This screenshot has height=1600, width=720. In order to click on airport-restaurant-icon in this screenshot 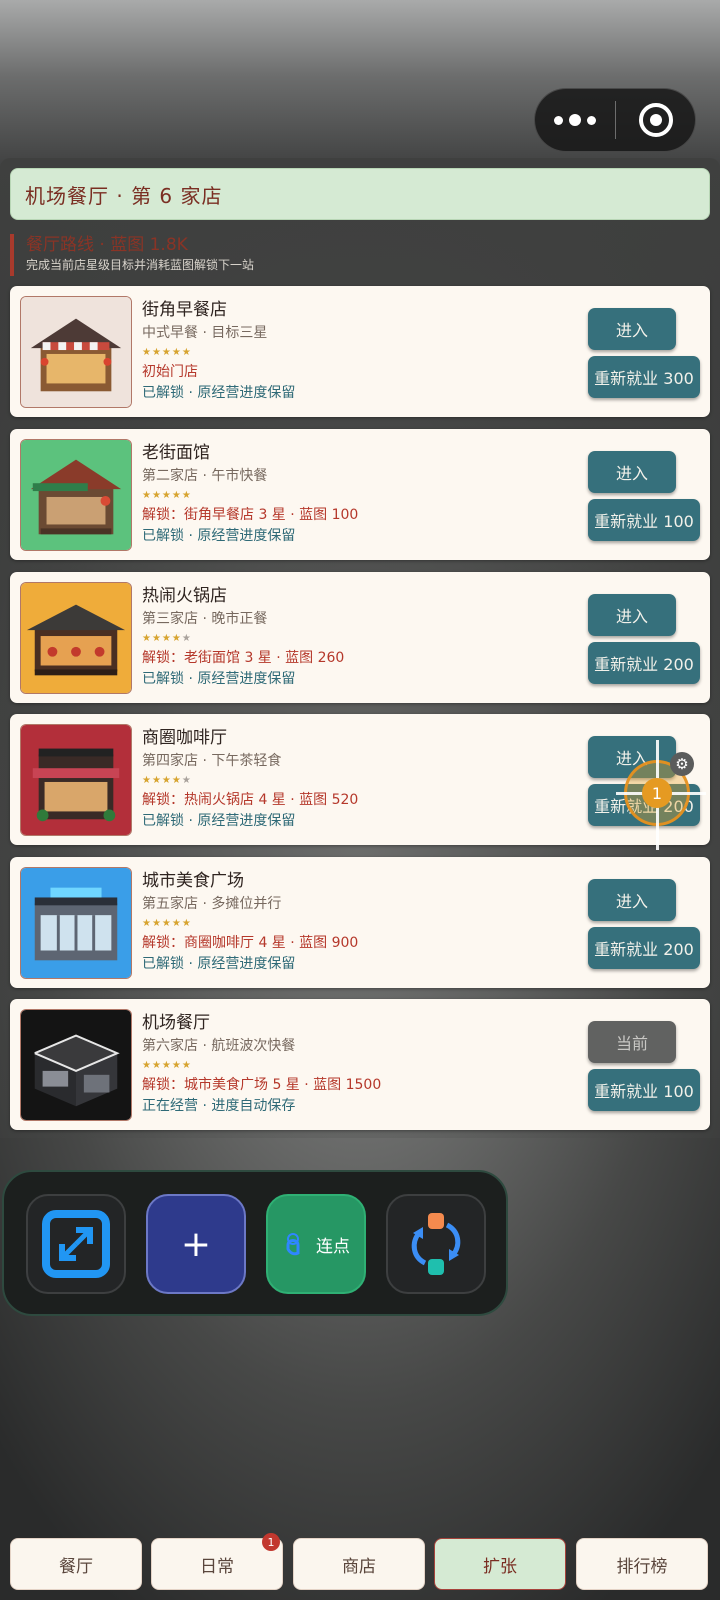, I will do `click(76, 1065)`.